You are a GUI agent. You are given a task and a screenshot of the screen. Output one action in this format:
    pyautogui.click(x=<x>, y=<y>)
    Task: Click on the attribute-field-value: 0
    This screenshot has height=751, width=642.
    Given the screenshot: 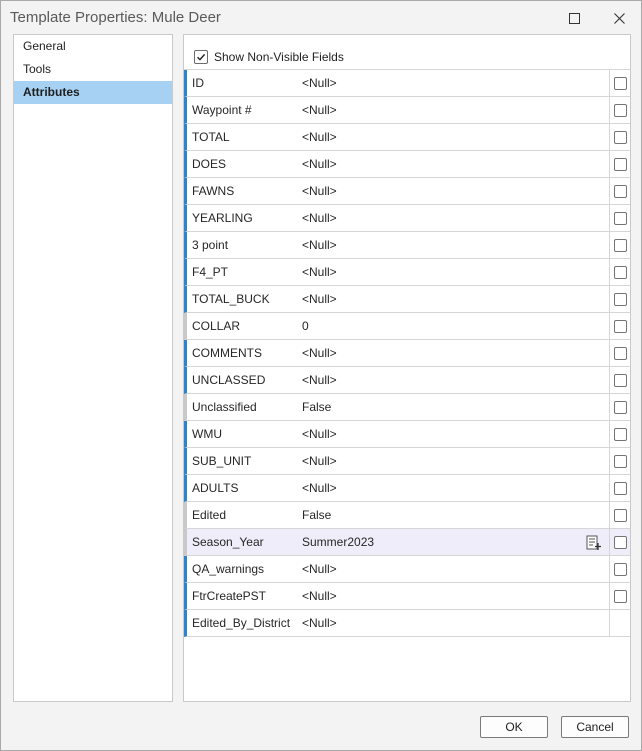 What is the action you would take?
    pyautogui.click(x=305, y=326)
    